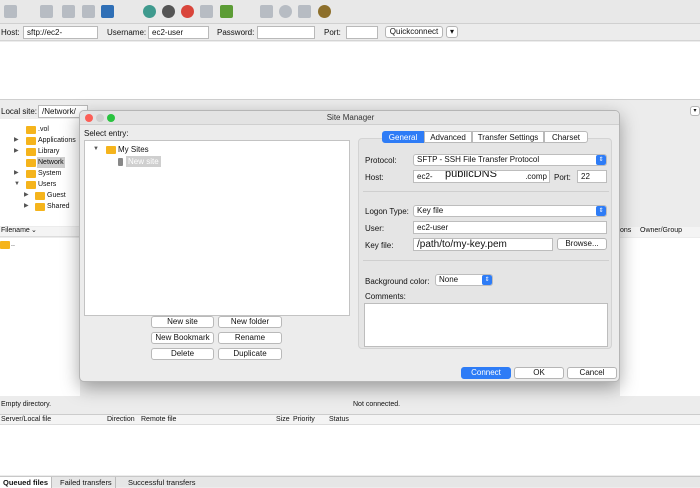 This screenshot has height=488, width=700. I want to click on directory-listing-filters-icon, so click(266, 11).